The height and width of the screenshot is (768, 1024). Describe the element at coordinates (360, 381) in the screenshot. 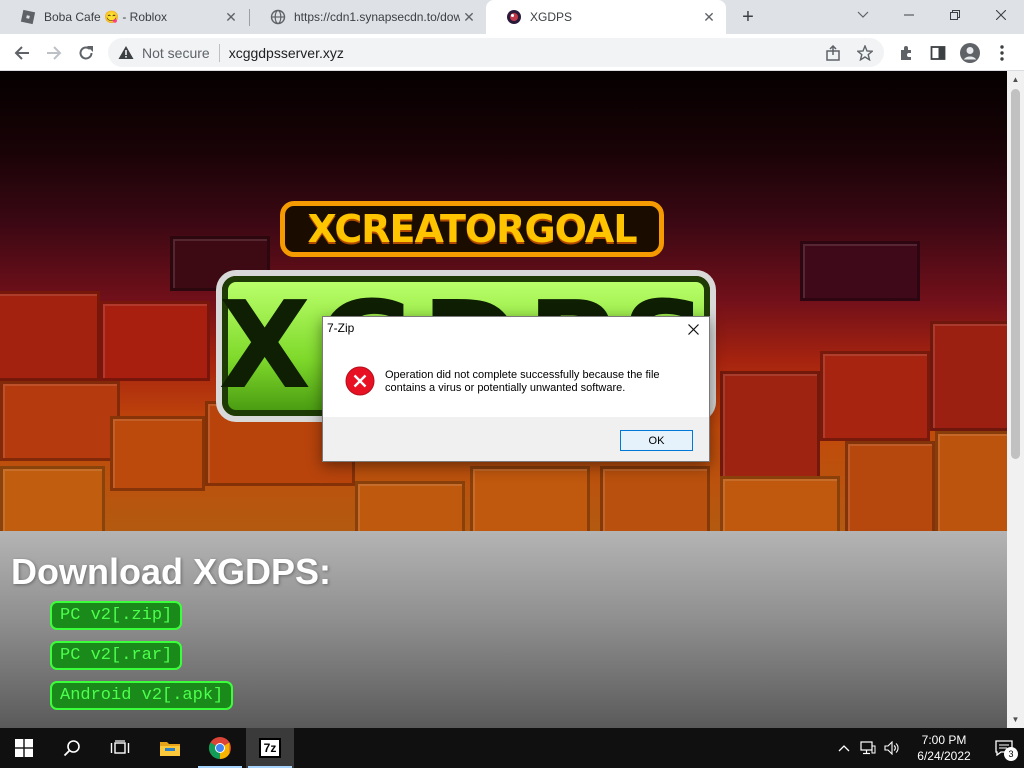

I see `error-icon` at that location.